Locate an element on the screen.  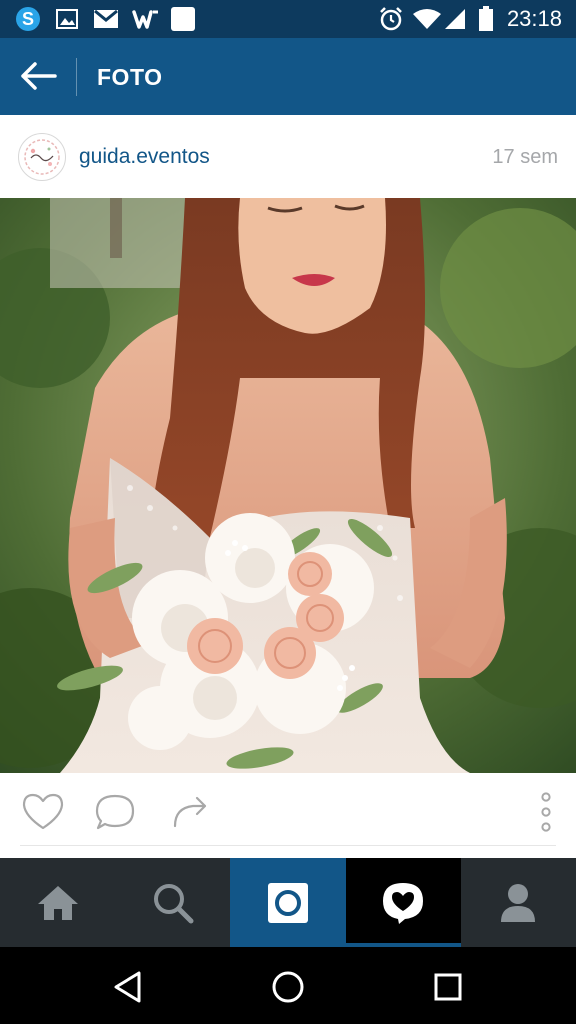
alarm-icon is located at coordinates (391, 19).